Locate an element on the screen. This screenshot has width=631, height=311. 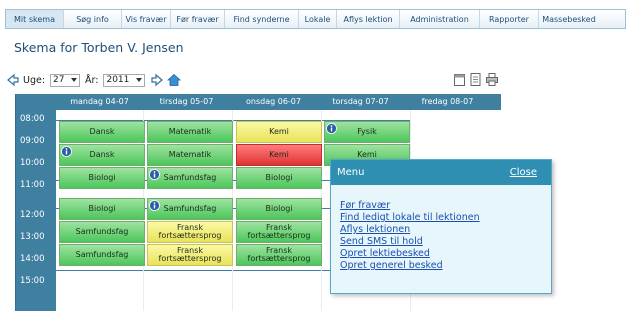
menu-close-link: Close is located at coordinates (523, 172).